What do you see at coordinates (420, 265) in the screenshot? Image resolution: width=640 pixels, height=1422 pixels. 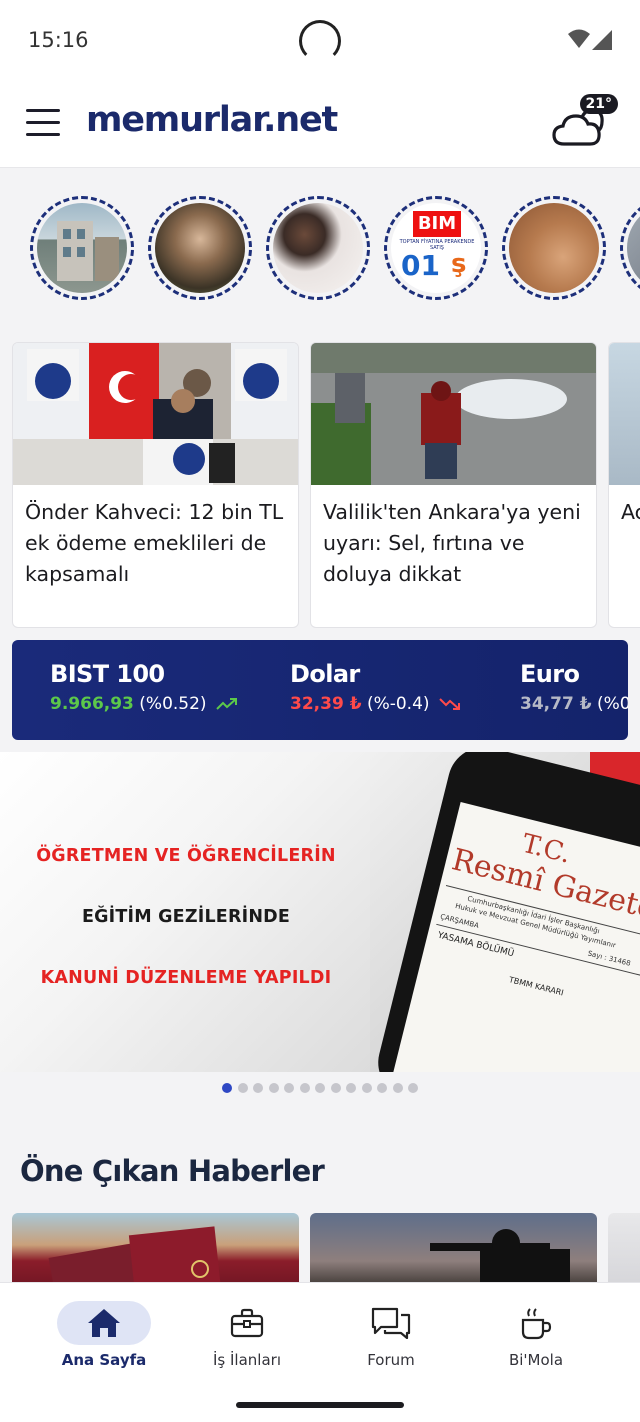 I see `bim-number: 01` at bounding box center [420, 265].